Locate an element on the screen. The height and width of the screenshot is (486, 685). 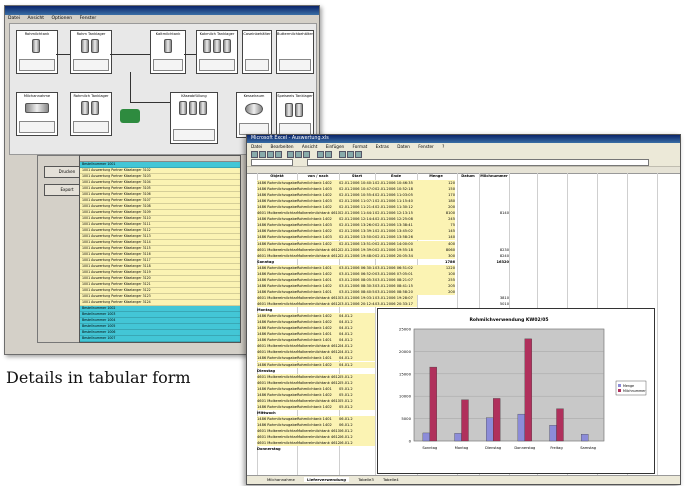
x-tick-label: Samstag is located at coordinates (588, 448).